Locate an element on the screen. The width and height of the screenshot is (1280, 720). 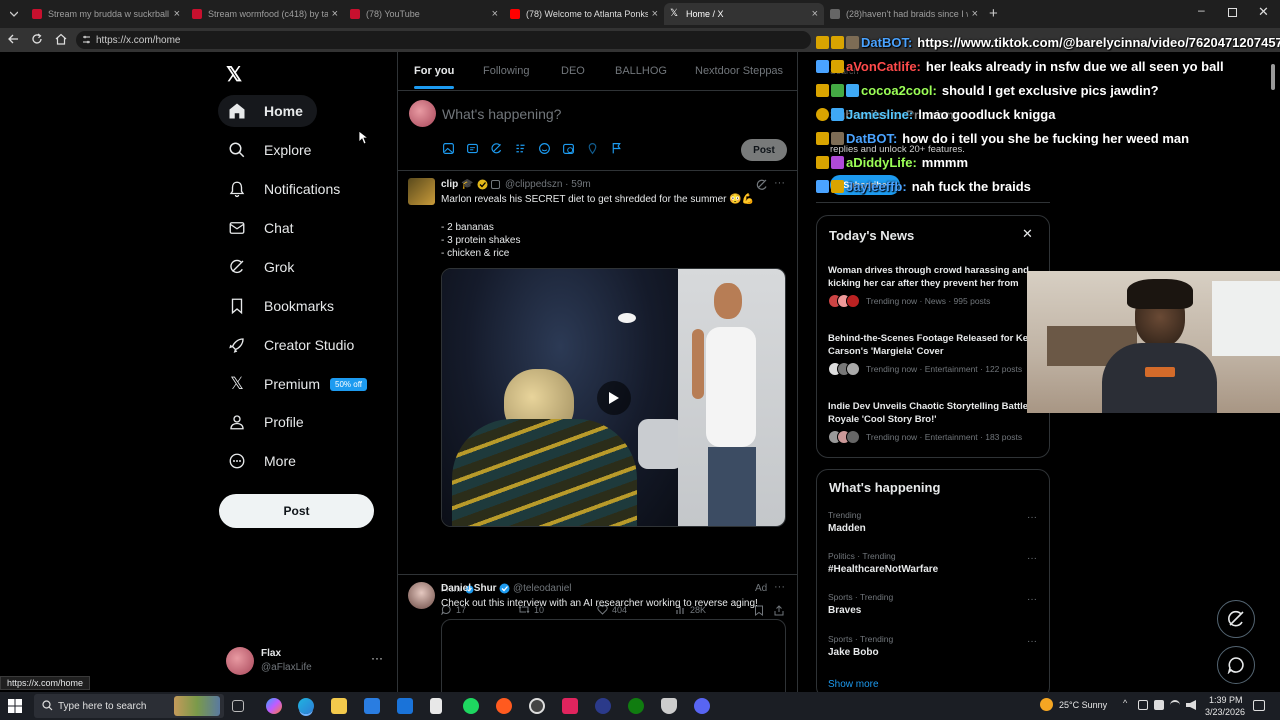
browser-tab-active: 𝕏 Home / X × is located at coordinates (744, 14).